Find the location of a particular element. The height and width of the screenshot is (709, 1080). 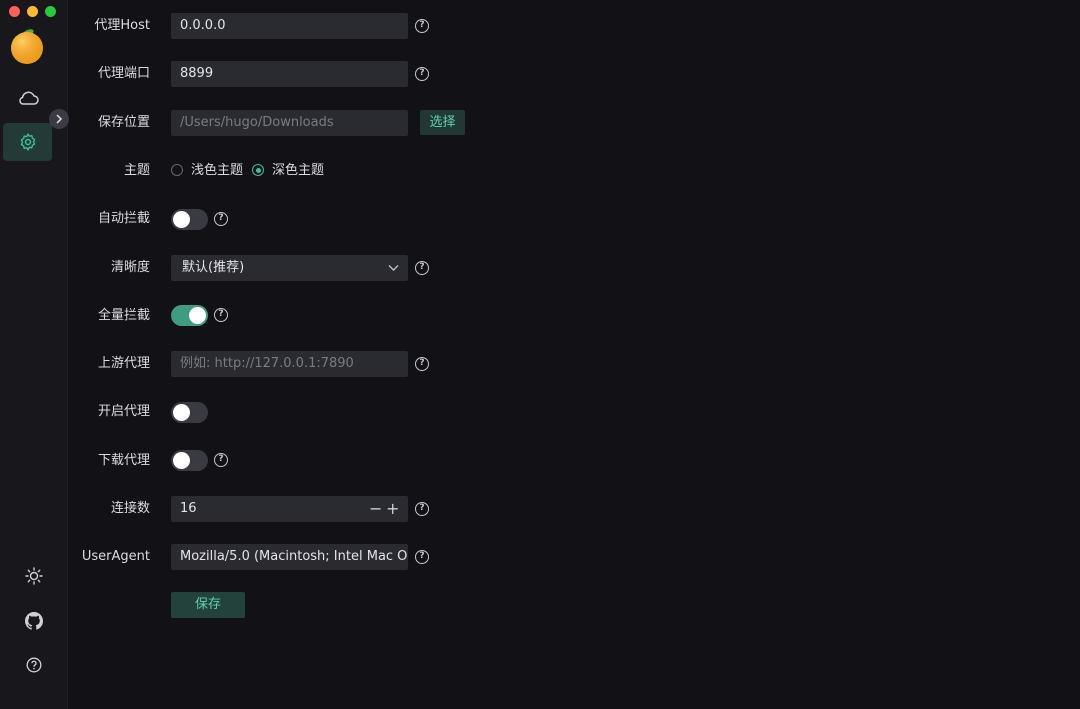

choose-folder-button: 选择 is located at coordinates (442, 122).